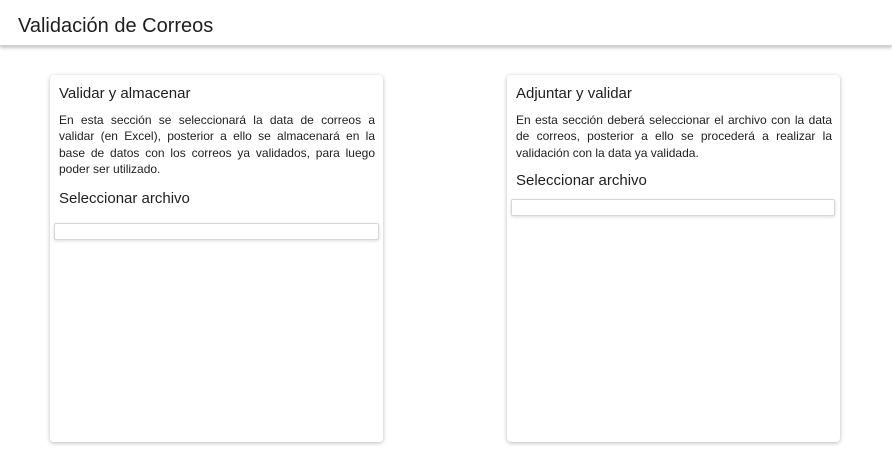  I want to click on card-title: Validar y almacenar, so click(125, 93).